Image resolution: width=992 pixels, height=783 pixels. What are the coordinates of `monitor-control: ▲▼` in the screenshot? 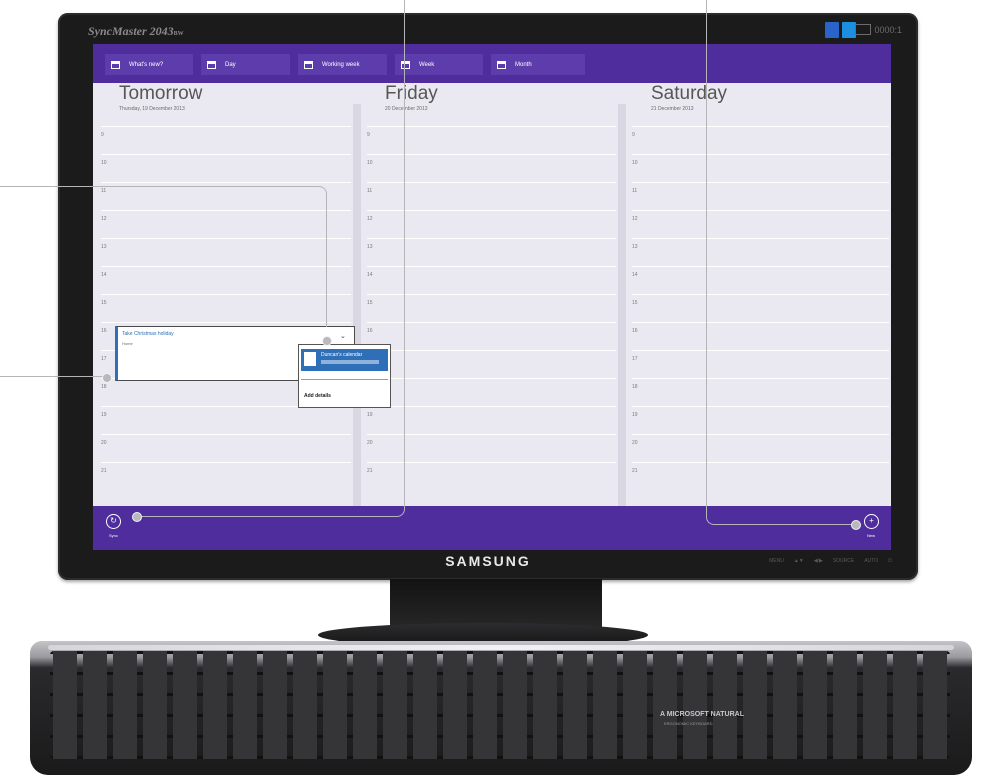 It's located at (799, 561).